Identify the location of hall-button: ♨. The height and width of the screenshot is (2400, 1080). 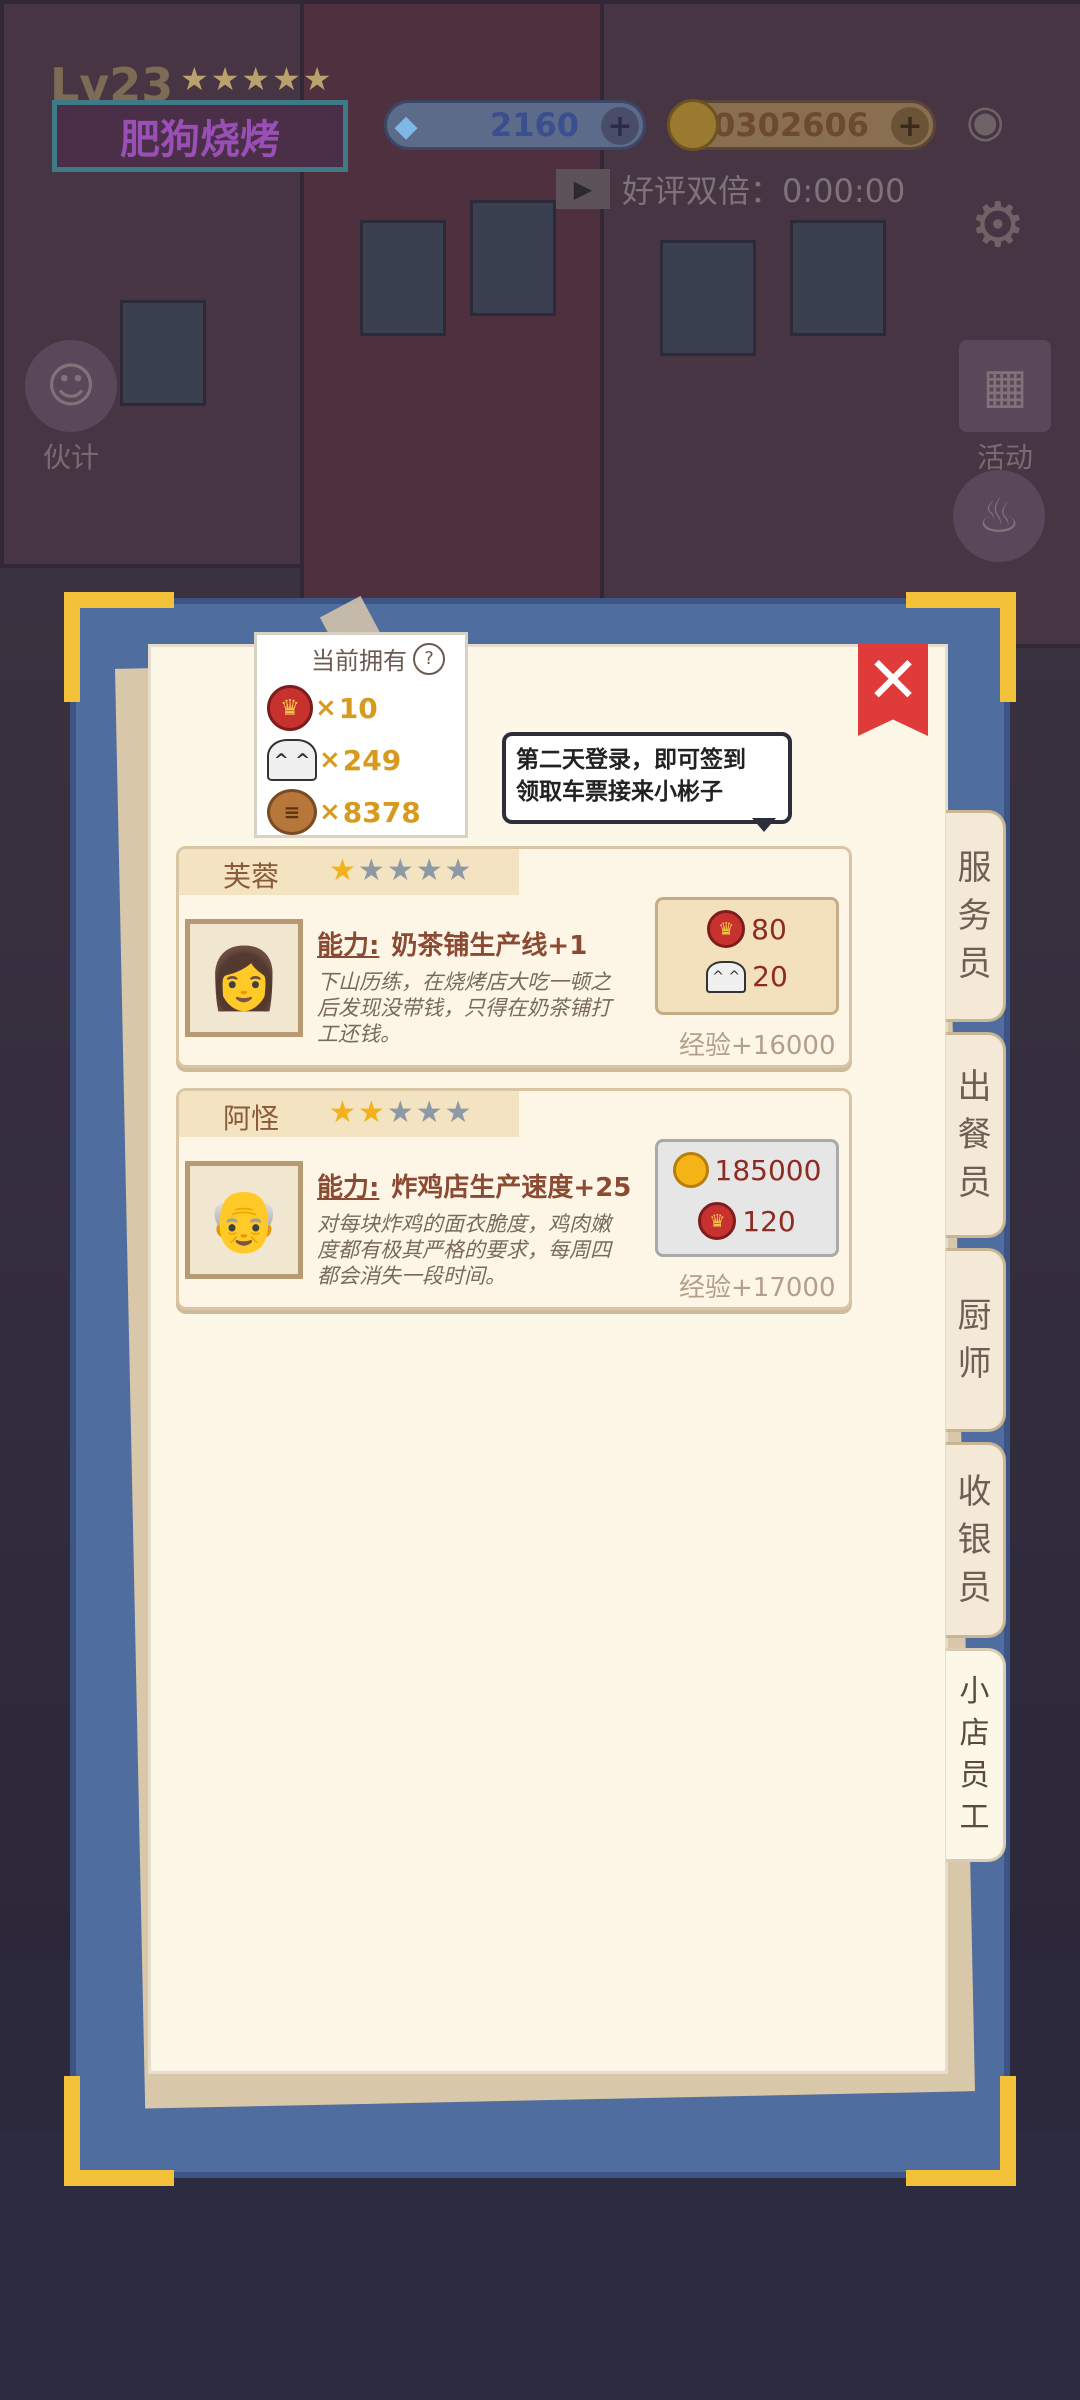
(999, 518).